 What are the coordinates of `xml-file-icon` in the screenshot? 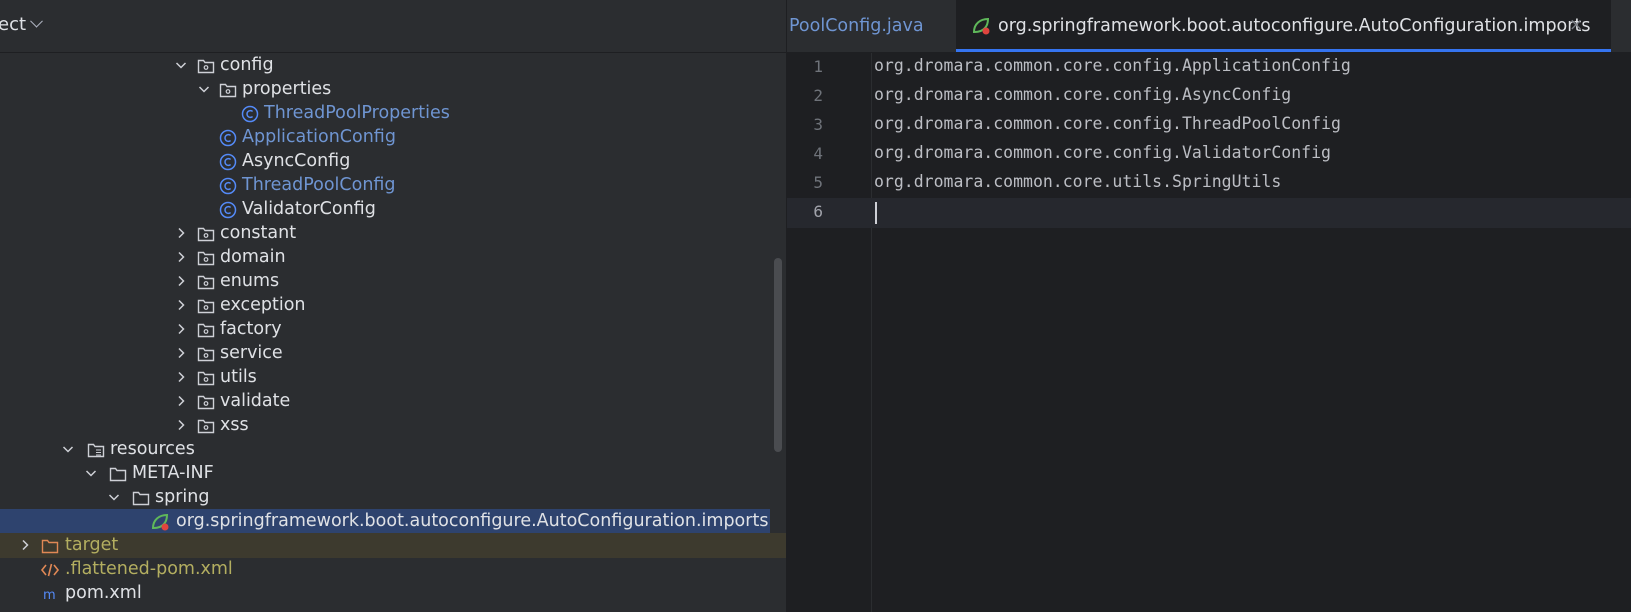 It's located at (50, 570).